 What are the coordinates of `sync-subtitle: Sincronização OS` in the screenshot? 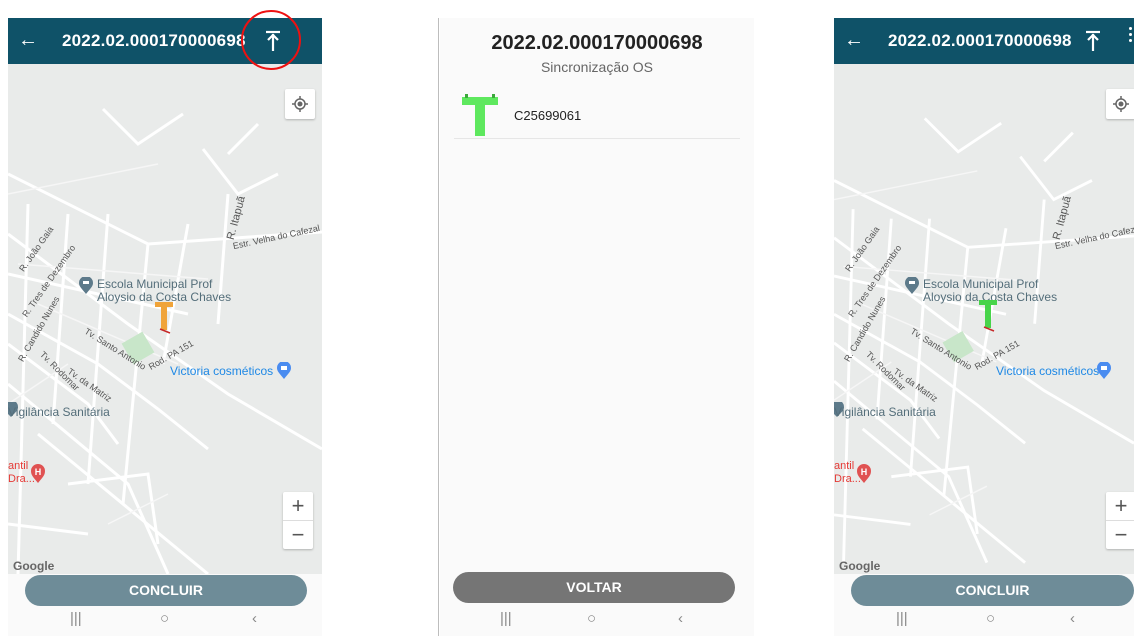 It's located at (597, 67).